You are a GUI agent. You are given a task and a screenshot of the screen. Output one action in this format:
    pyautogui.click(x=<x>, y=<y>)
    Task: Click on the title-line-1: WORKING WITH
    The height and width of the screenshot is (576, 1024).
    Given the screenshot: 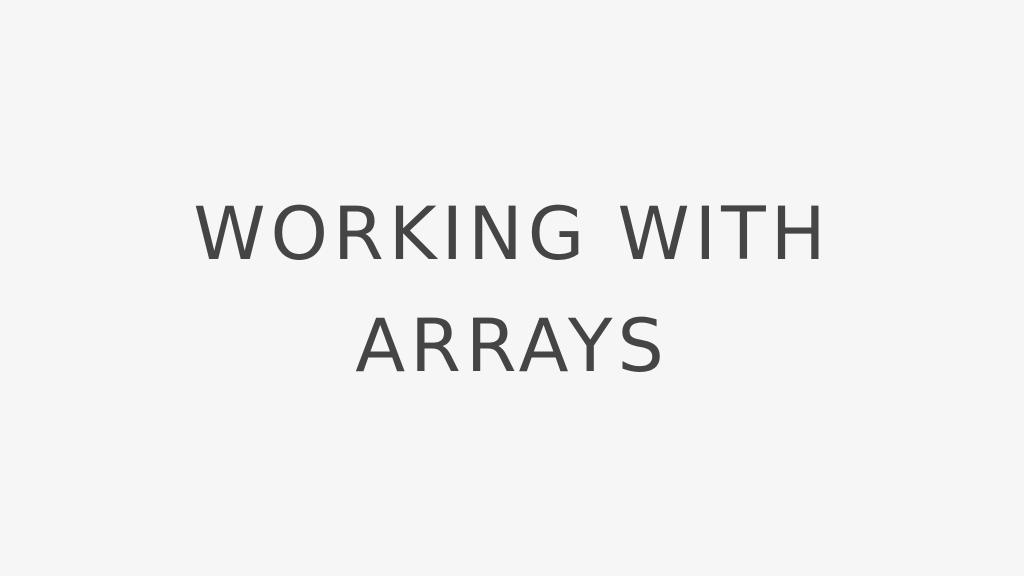 What is the action you would take?
    pyautogui.click(x=512, y=234)
    